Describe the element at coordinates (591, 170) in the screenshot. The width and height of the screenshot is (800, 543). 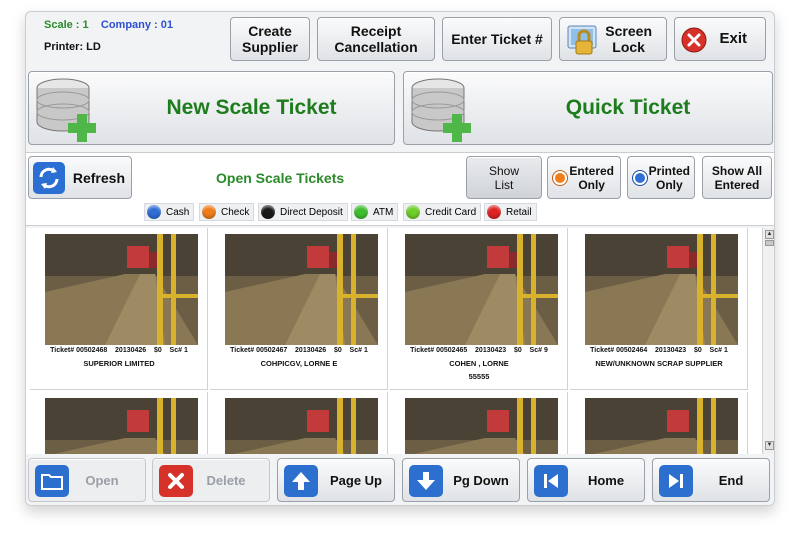
I see `entered-only-label-1: Entered` at that location.